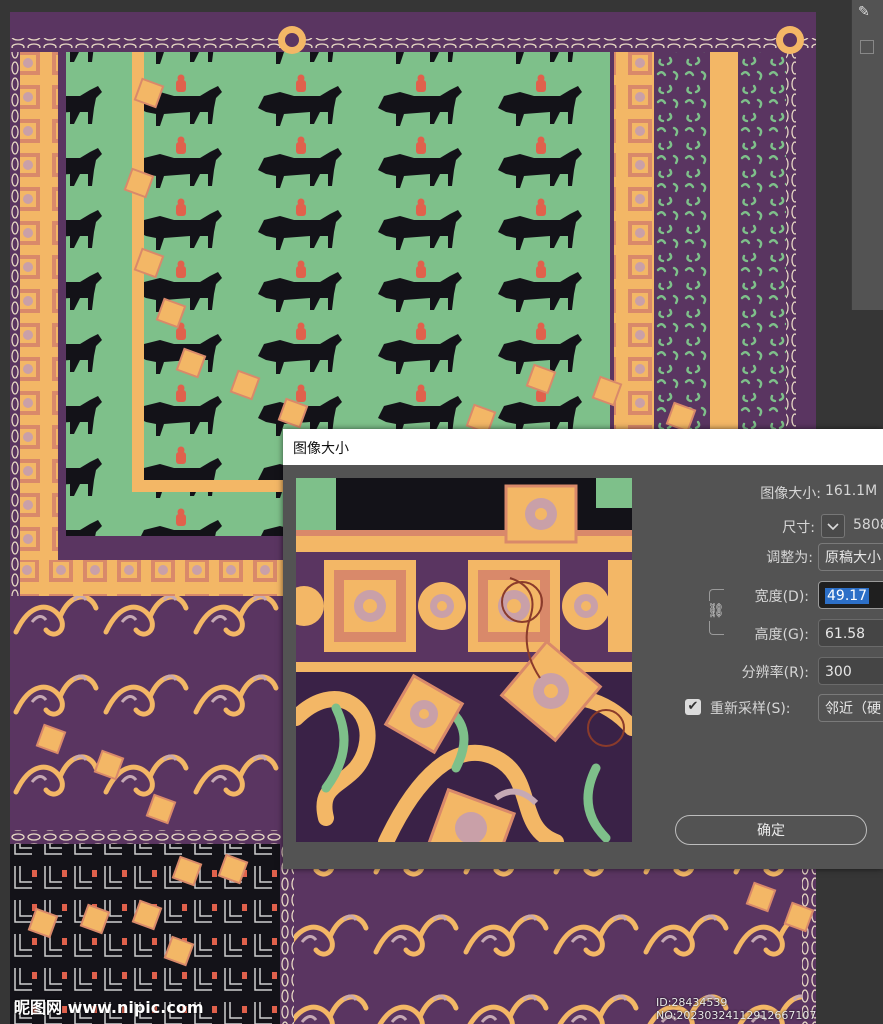 The width and height of the screenshot is (883, 1024). What do you see at coordinates (869, 14) in the screenshot?
I see `brush-icon: ✎` at bounding box center [869, 14].